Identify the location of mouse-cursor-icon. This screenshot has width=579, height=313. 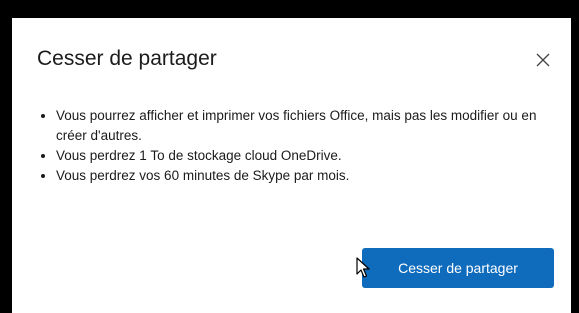
(363, 267).